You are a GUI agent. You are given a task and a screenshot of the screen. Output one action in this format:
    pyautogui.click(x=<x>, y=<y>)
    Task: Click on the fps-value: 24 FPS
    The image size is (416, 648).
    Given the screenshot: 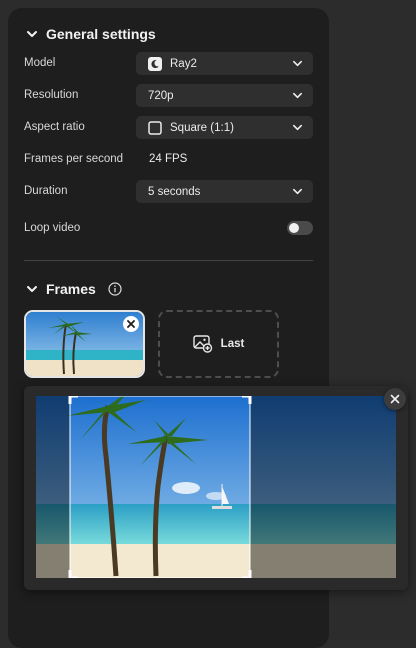 What is the action you would take?
    pyautogui.click(x=168, y=159)
    